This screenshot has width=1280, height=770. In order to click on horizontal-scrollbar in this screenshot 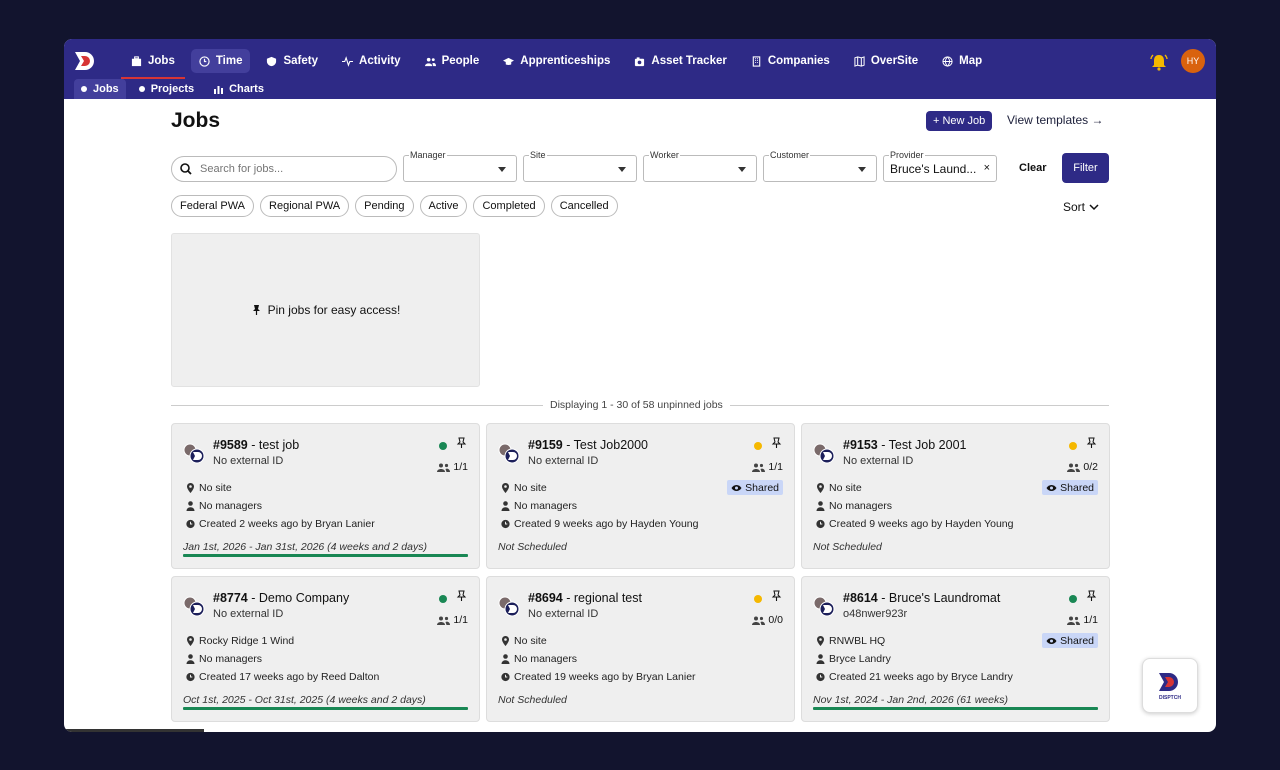, I will do `click(134, 730)`.